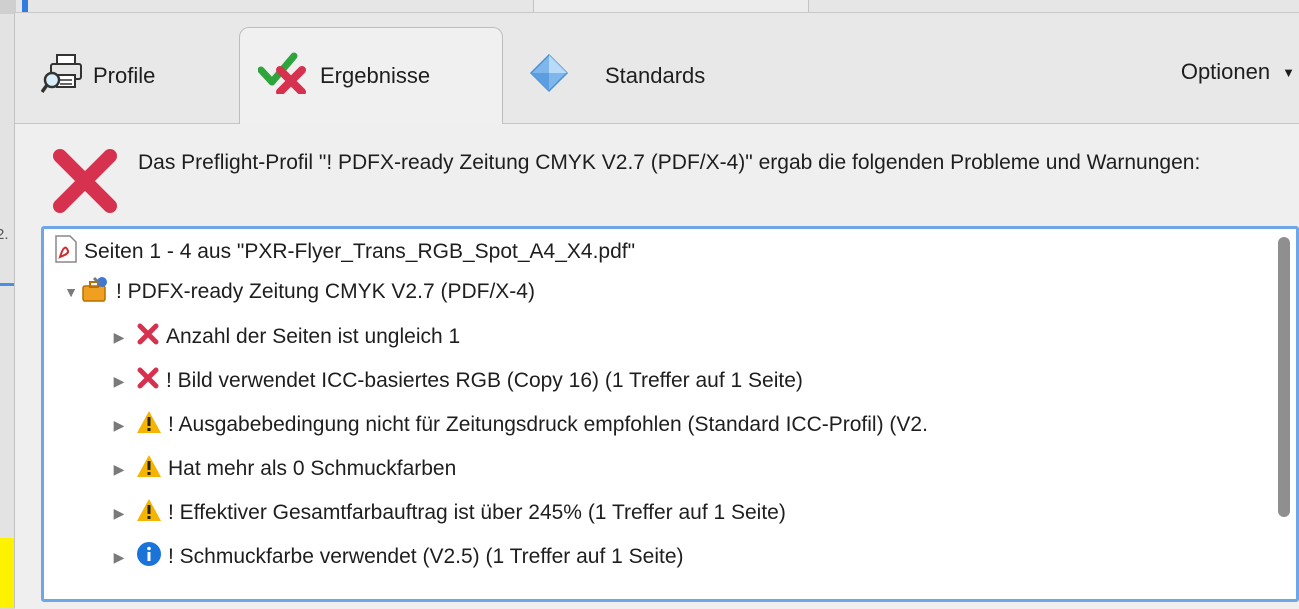 The image size is (1299, 609). Describe the element at coordinates (312, 468) in the screenshot. I see `tree-item-label: Hat mehr als 0 Schmuckfarben` at that location.